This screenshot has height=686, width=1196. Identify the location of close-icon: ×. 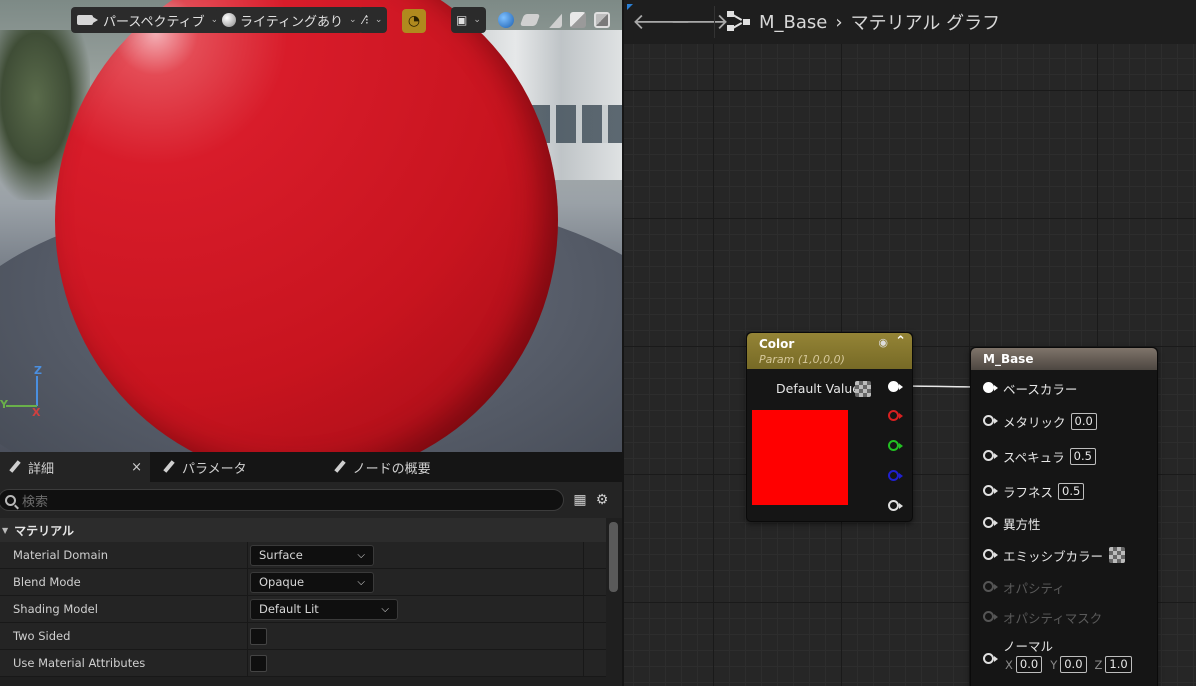
(136, 467).